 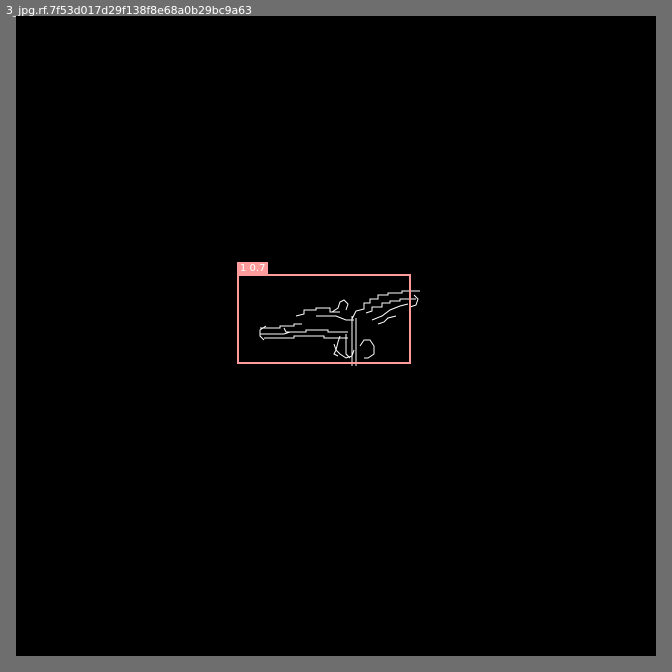 What do you see at coordinates (253, 268) in the screenshot?
I see `detection-label: 1 0.7` at bounding box center [253, 268].